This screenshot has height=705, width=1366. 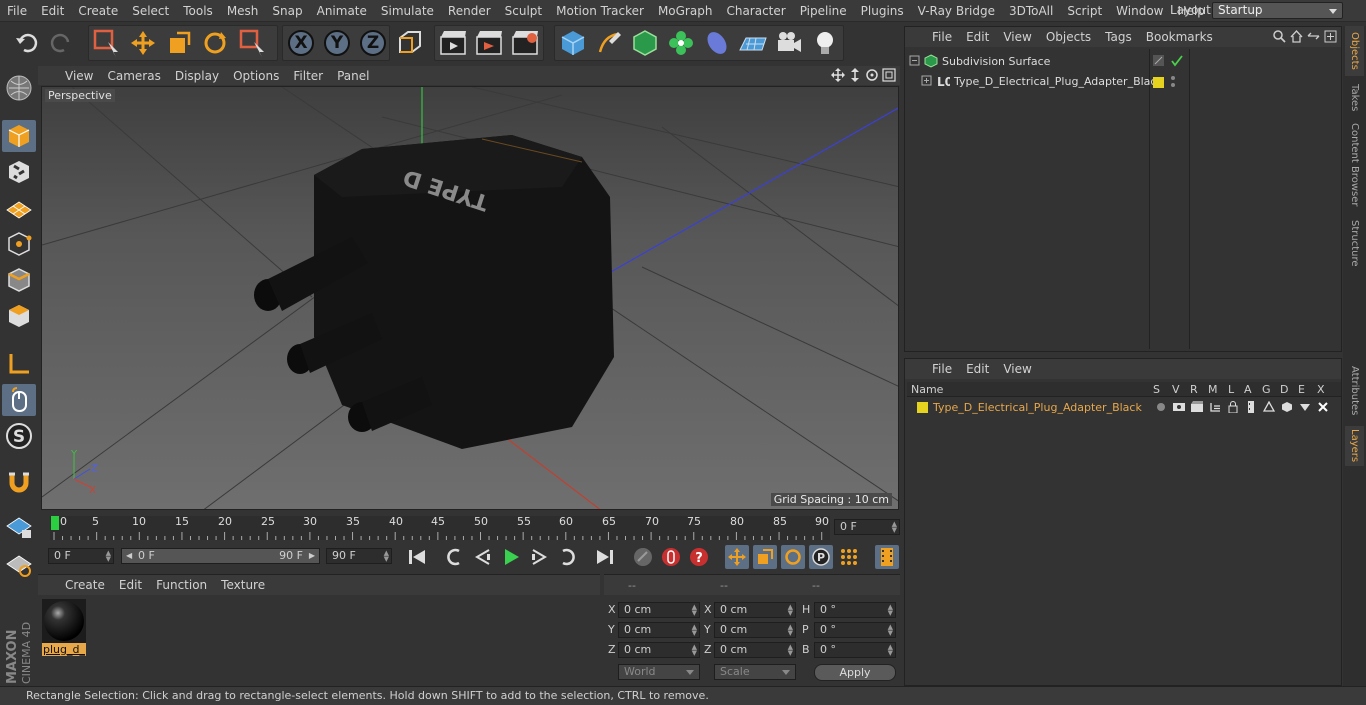 What do you see at coordinates (1197, 407) in the screenshot?
I see `render-clapper-icon` at bounding box center [1197, 407].